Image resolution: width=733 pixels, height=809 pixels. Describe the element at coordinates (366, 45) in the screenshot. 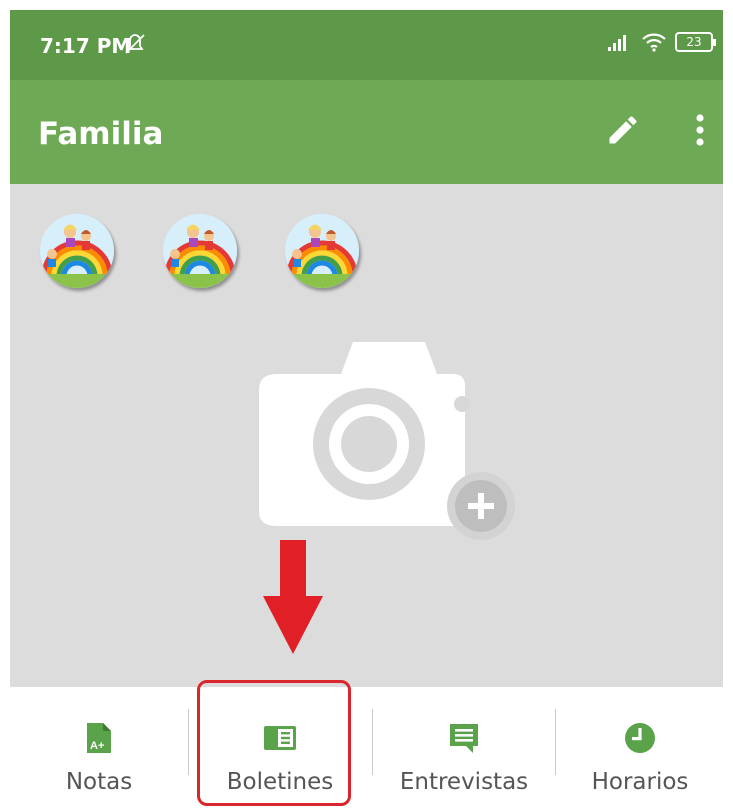

I see `status-bar: 7:17 PM 23` at that location.